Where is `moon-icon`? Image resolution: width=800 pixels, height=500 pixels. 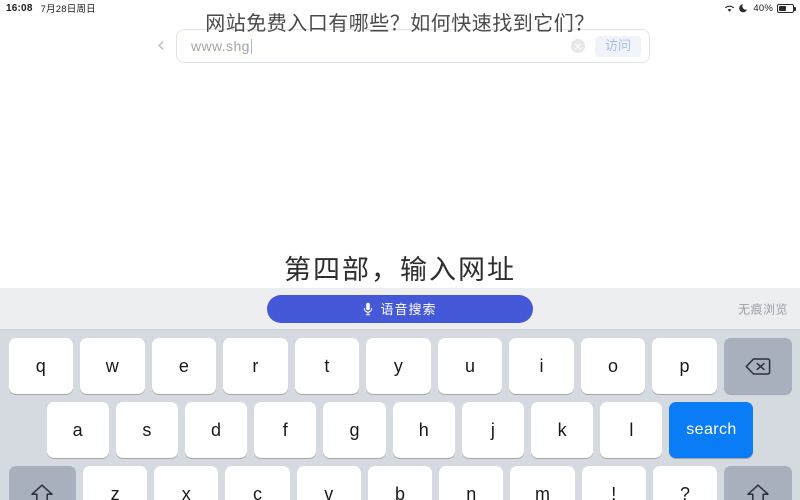 moon-icon is located at coordinates (744, 8).